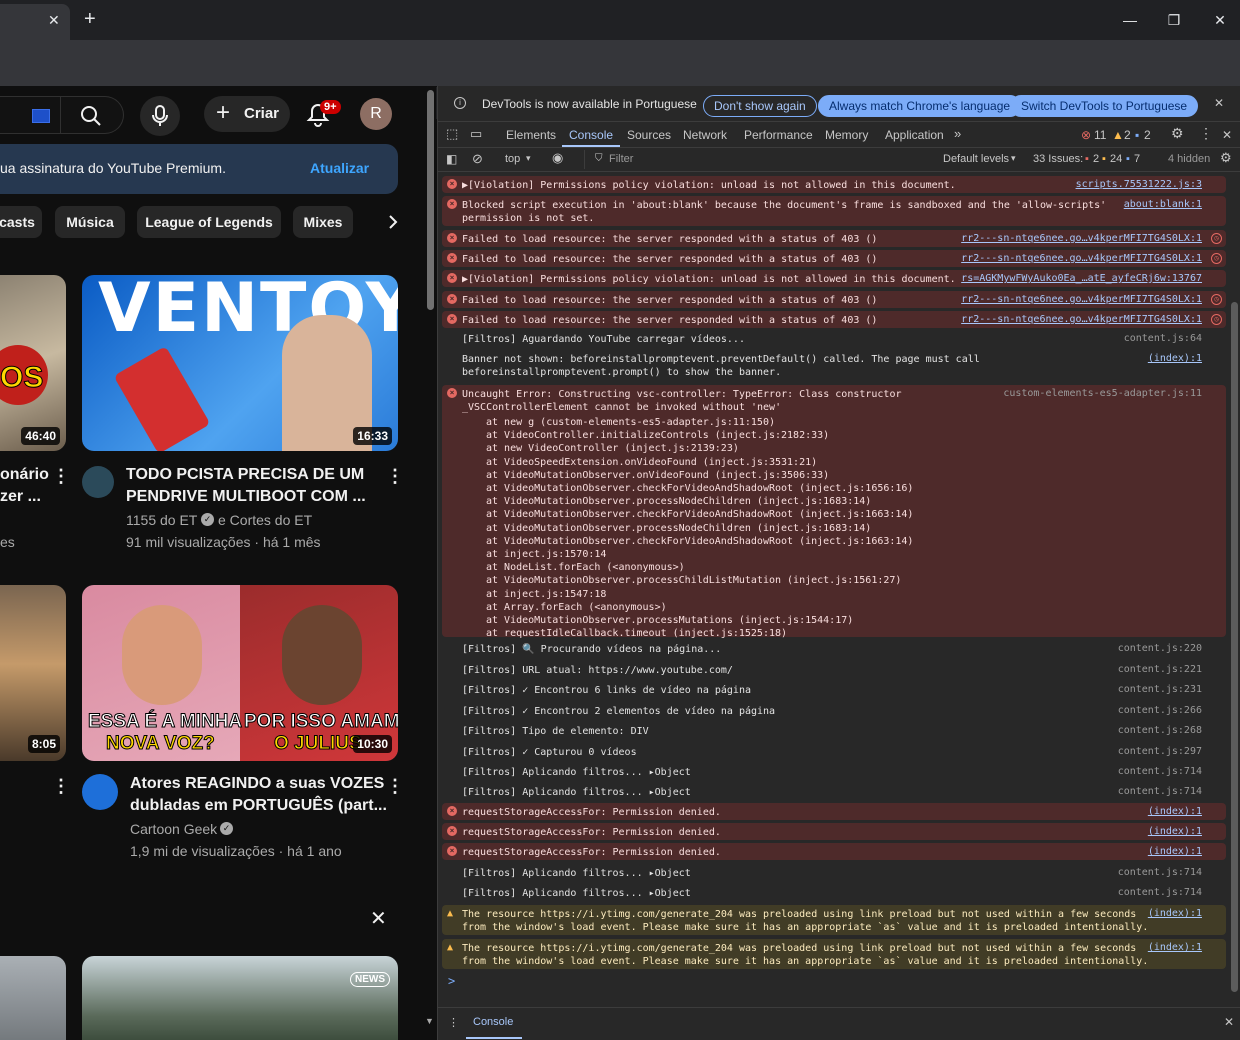  What do you see at coordinates (376, 114) in the screenshot?
I see `avatar: R` at bounding box center [376, 114].